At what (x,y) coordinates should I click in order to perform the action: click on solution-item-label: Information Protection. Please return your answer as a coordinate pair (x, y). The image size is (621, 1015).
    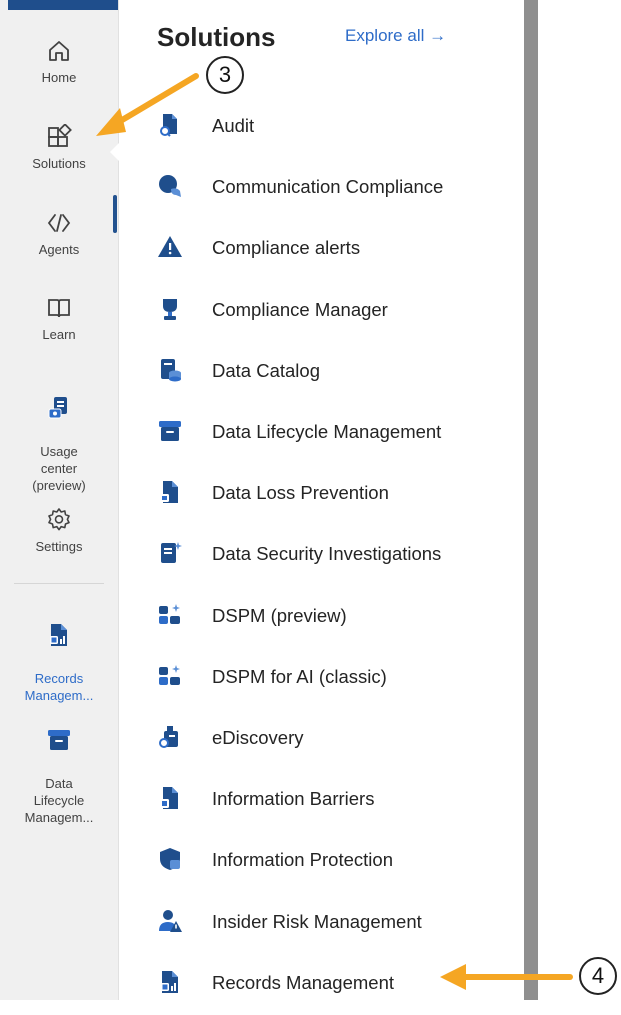
    Looking at the image, I should click on (302, 860).